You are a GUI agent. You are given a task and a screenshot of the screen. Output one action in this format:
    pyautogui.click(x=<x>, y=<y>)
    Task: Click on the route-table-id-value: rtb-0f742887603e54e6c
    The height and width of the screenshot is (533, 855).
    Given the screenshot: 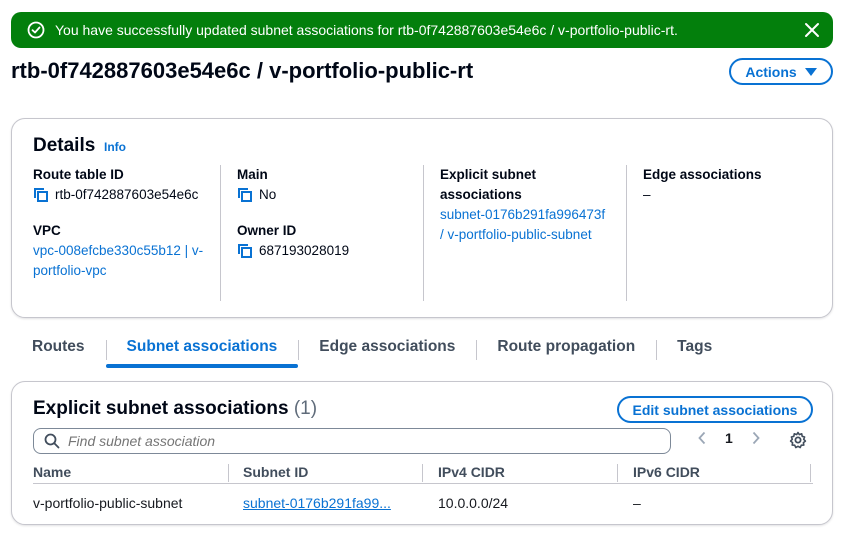 What is the action you would take?
    pyautogui.click(x=127, y=194)
    